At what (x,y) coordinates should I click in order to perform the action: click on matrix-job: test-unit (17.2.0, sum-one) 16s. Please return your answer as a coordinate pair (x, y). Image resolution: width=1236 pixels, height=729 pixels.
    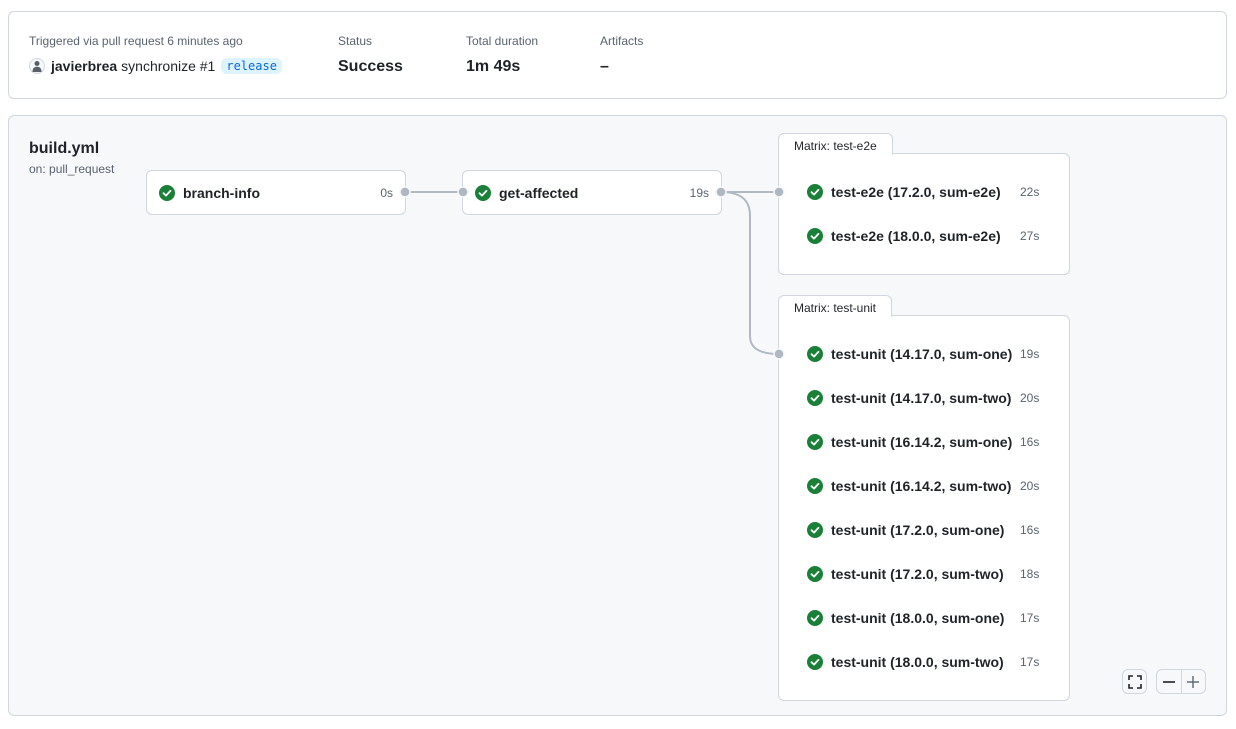
    Looking at the image, I should click on (923, 530).